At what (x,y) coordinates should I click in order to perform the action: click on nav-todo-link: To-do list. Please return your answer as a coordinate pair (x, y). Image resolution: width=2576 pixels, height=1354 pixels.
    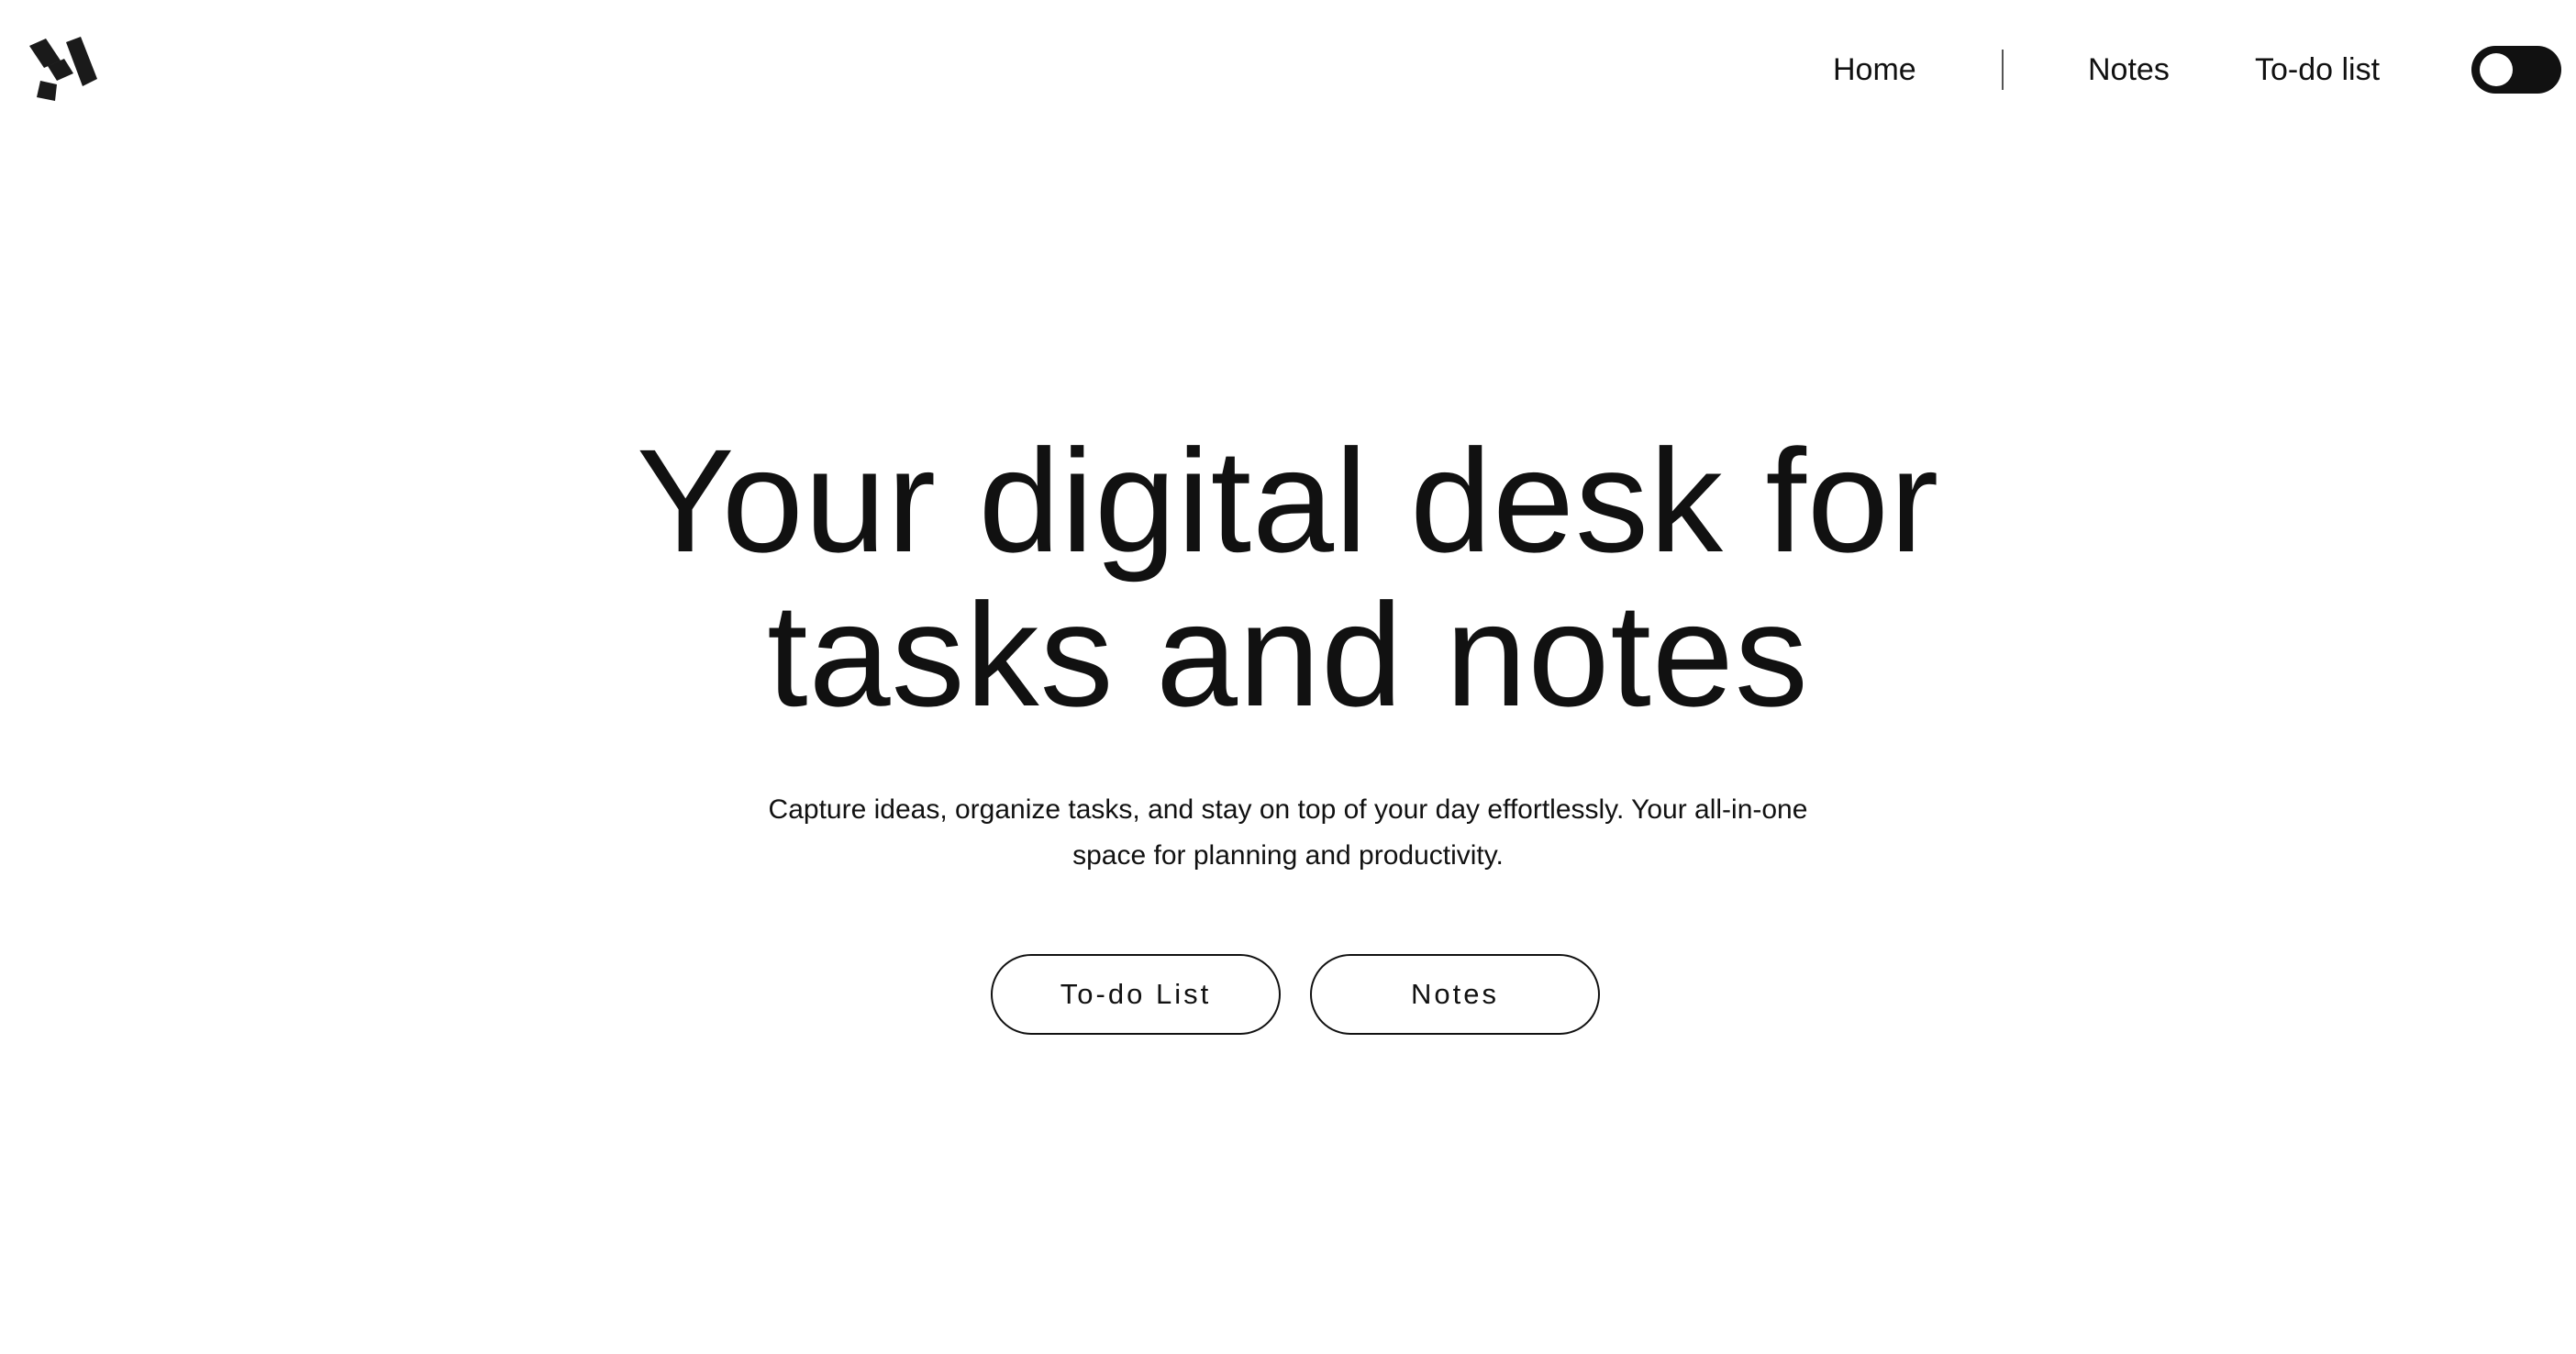
    Looking at the image, I should click on (2317, 70).